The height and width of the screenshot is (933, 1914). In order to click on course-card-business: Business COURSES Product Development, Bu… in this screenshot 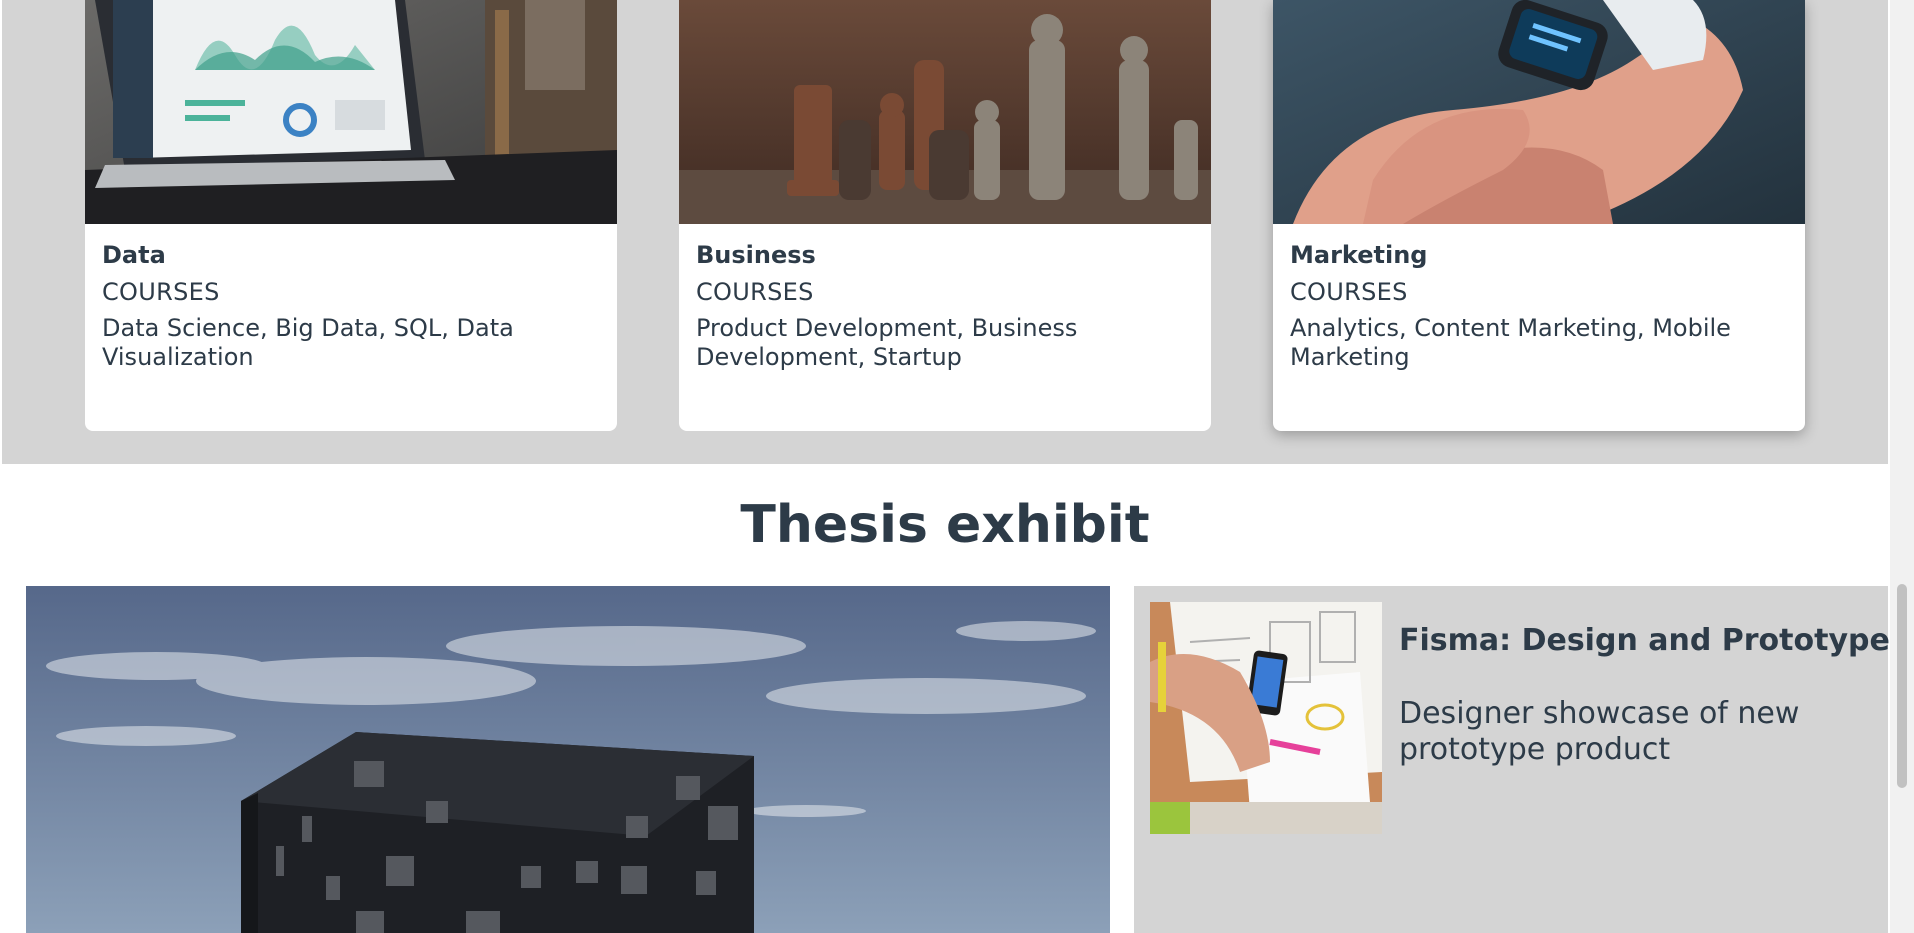, I will do `click(945, 215)`.